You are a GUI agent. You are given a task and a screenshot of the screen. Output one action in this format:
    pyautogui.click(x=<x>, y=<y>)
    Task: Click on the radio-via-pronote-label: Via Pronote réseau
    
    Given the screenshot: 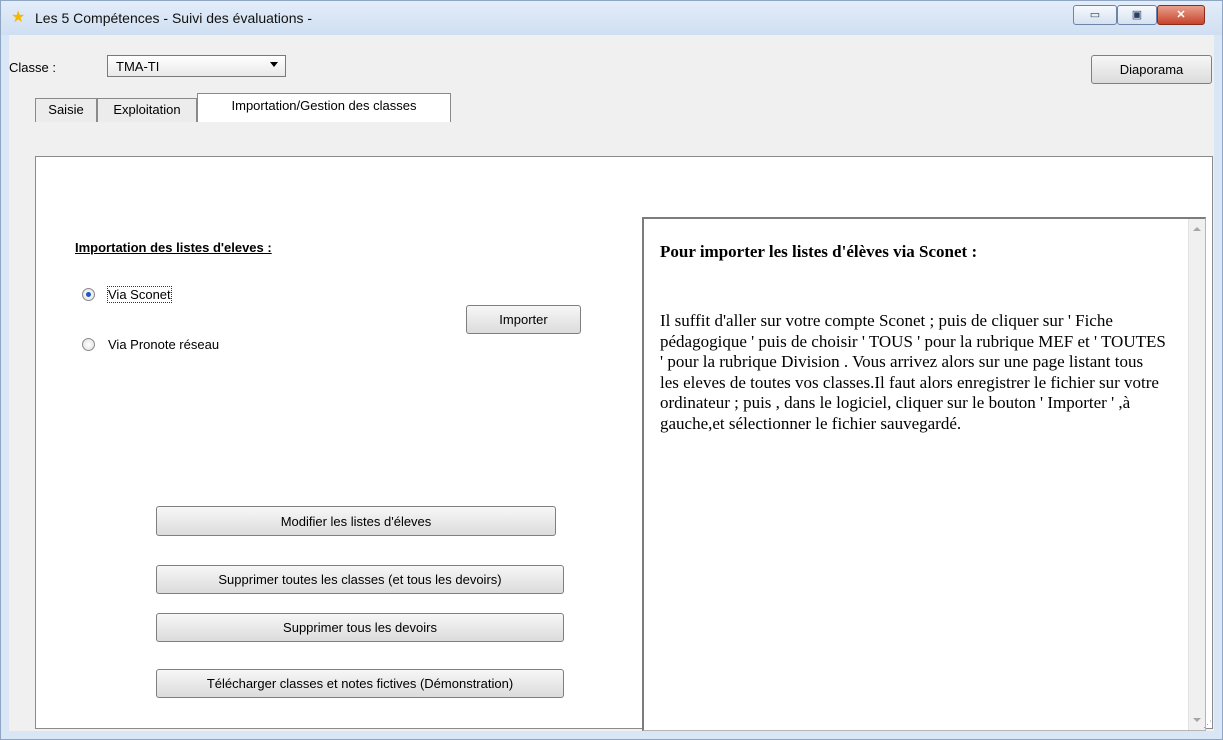 What is the action you would take?
    pyautogui.click(x=163, y=344)
    